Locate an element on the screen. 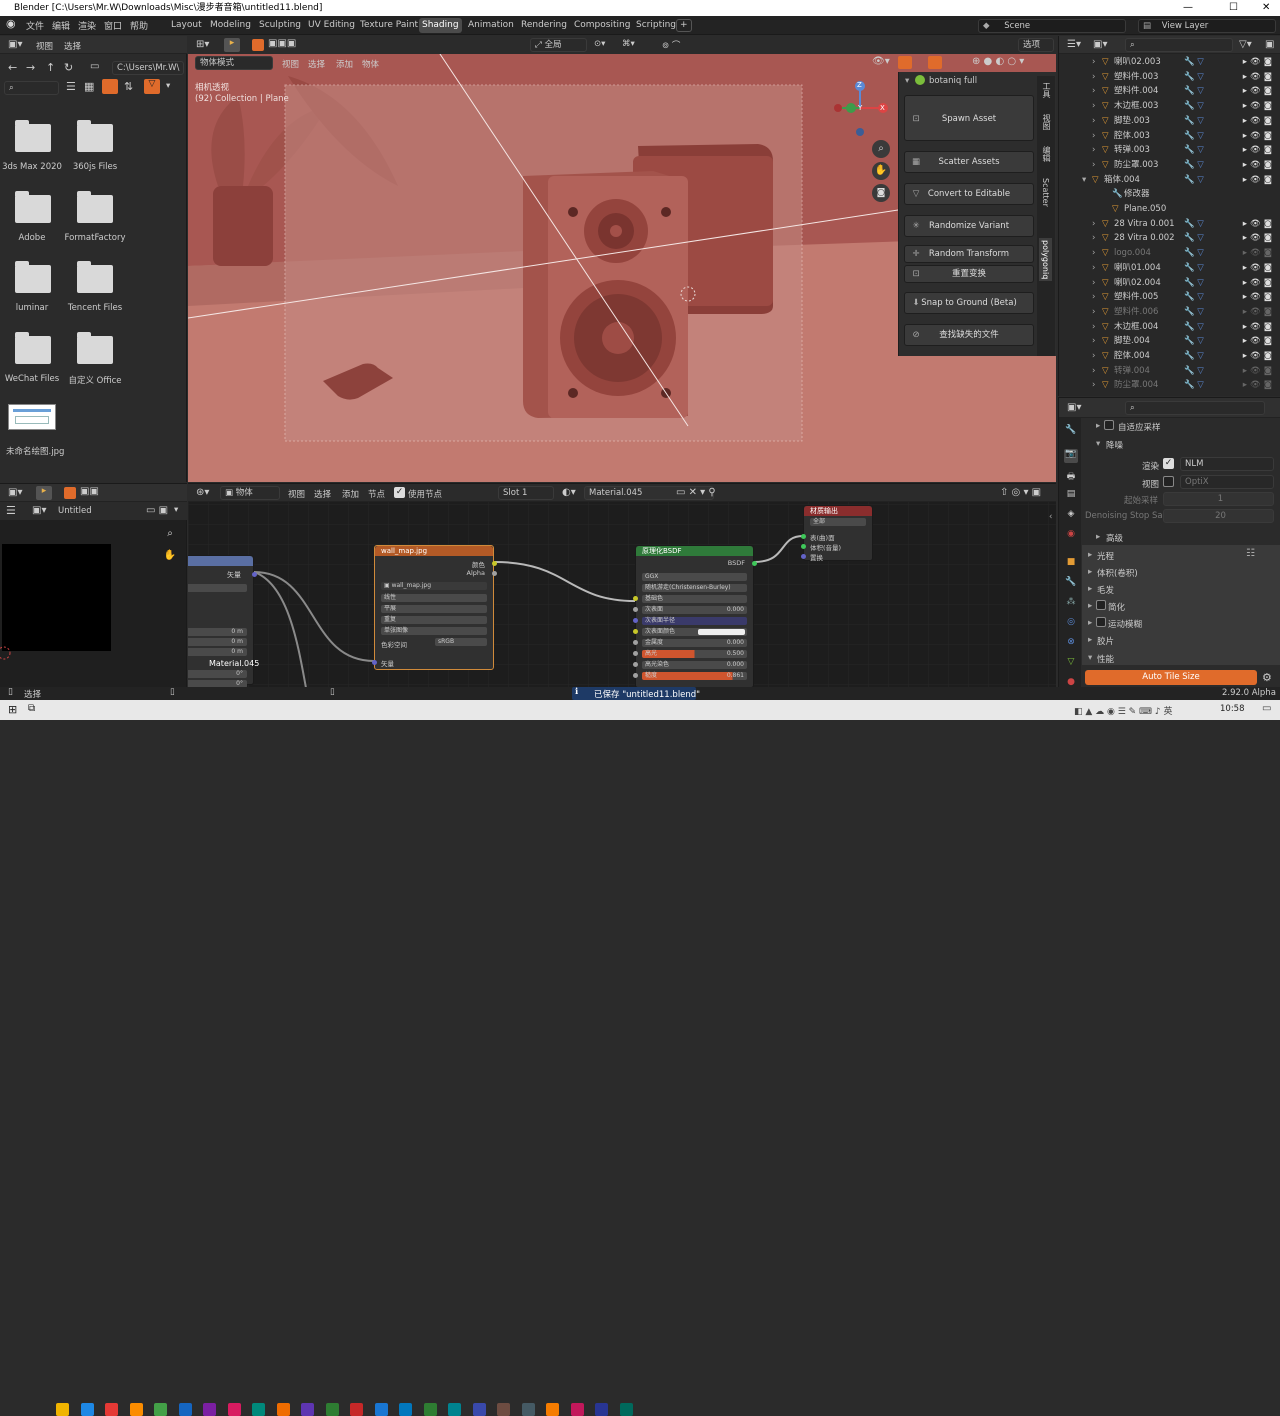 The height and width of the screenshot is (1416, 1280). particles-tab-icon: ⁂ is located at coordinates (1071, 604).